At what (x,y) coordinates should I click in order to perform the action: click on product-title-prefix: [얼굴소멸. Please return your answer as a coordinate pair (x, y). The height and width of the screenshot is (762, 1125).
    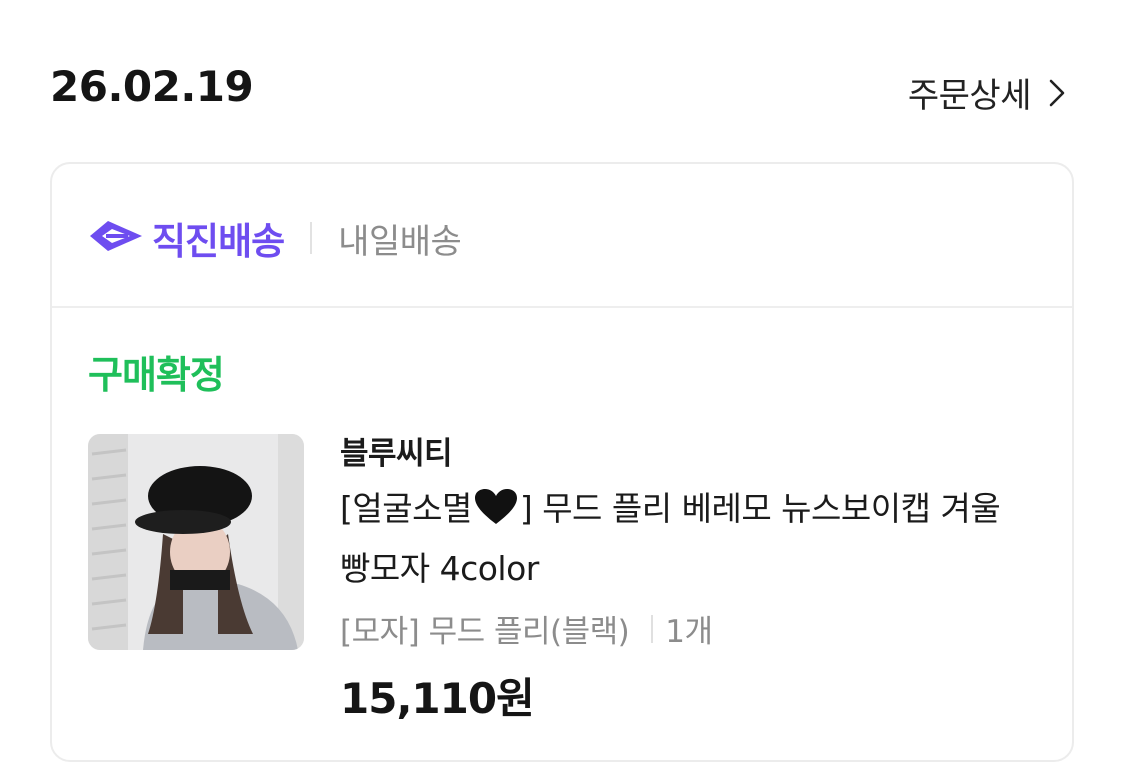
    Looking at the image, I should click on (406, 508).